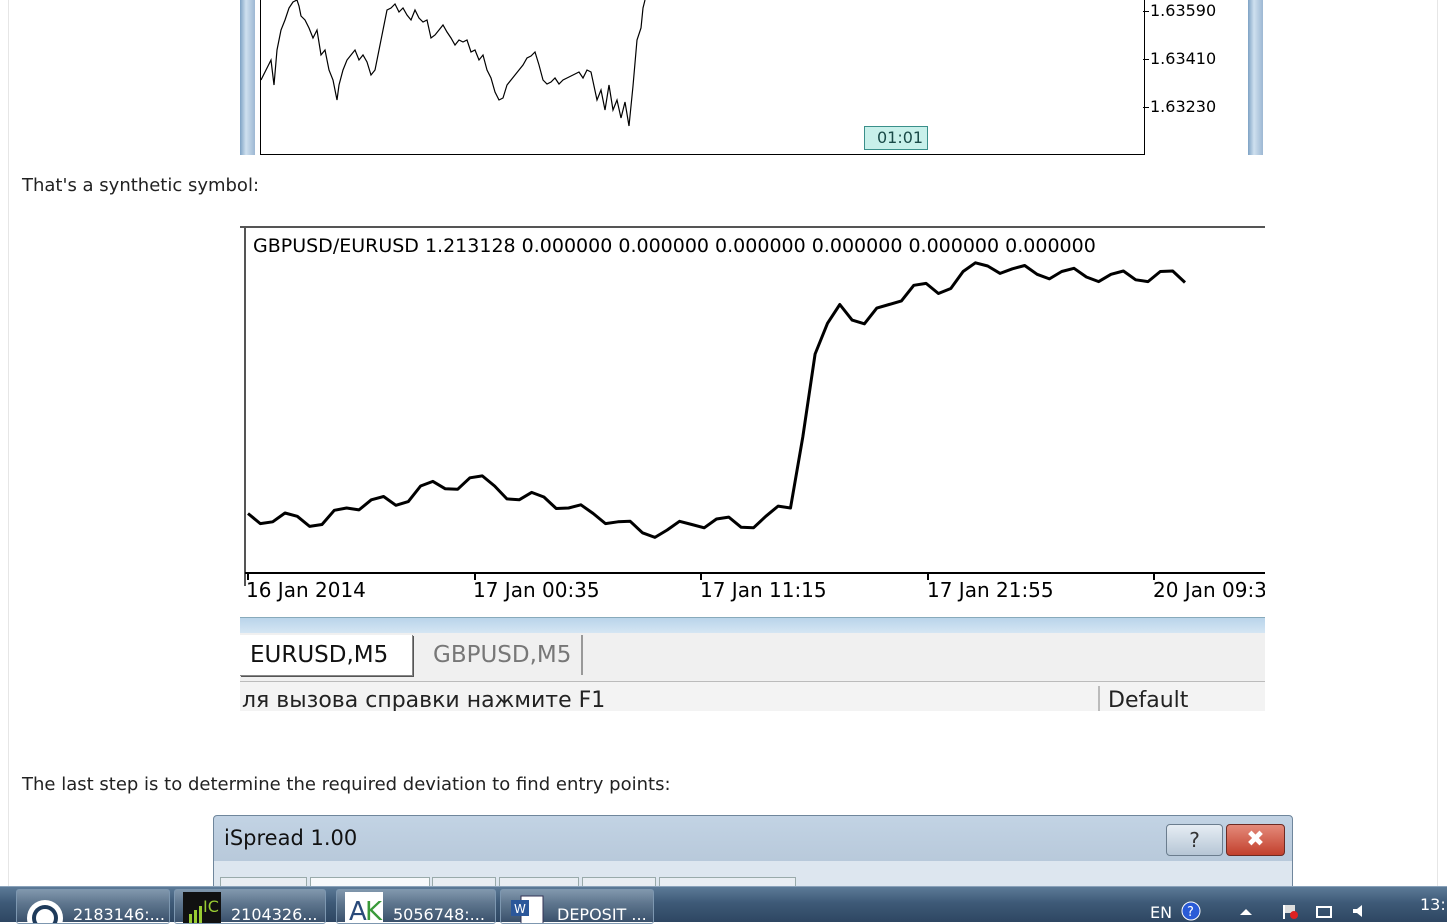 This screenshot has height=924, width=1447. I want to click on status-separator, so click(1099, 698).